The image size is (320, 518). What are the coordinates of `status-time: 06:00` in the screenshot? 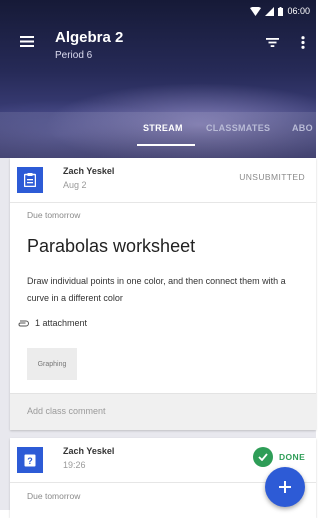 It's located at (298, 11).